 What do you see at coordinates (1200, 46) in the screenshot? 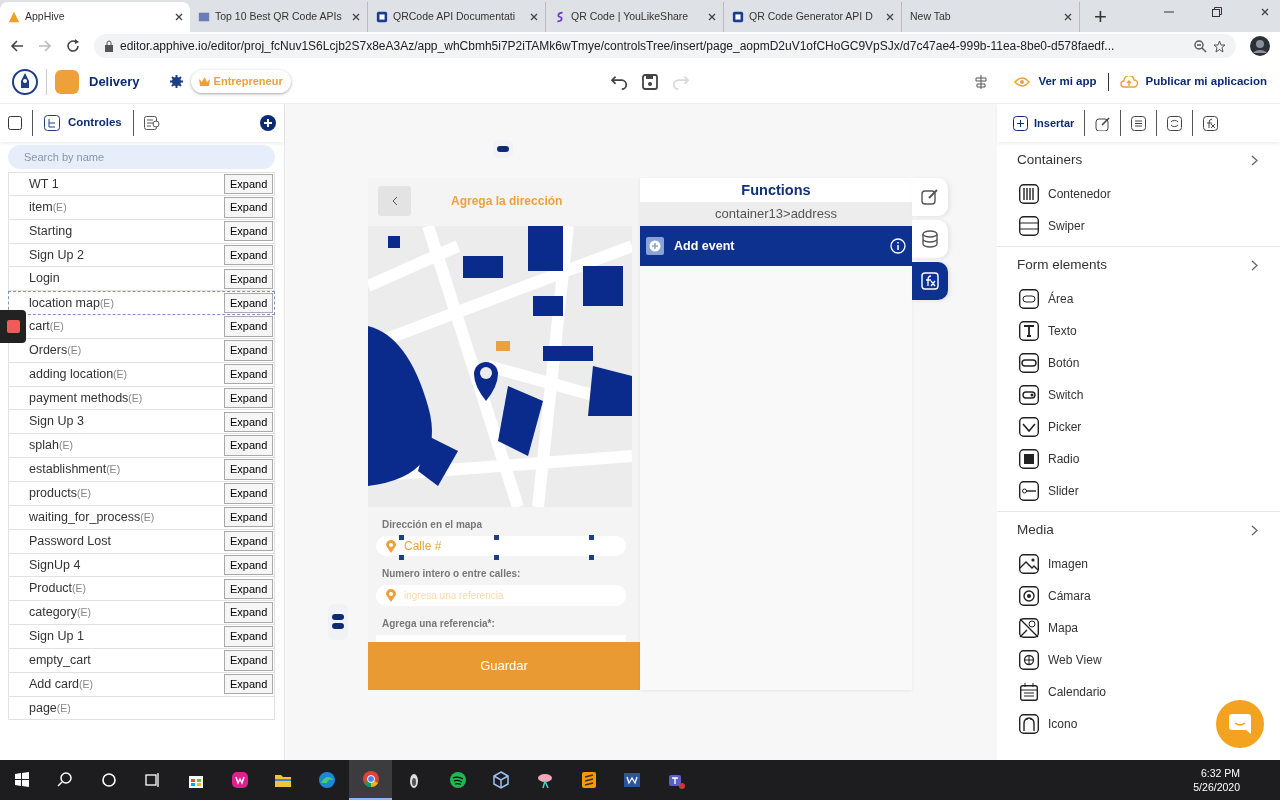
I see `zoom-icon` at bounding box center [1200, 46].